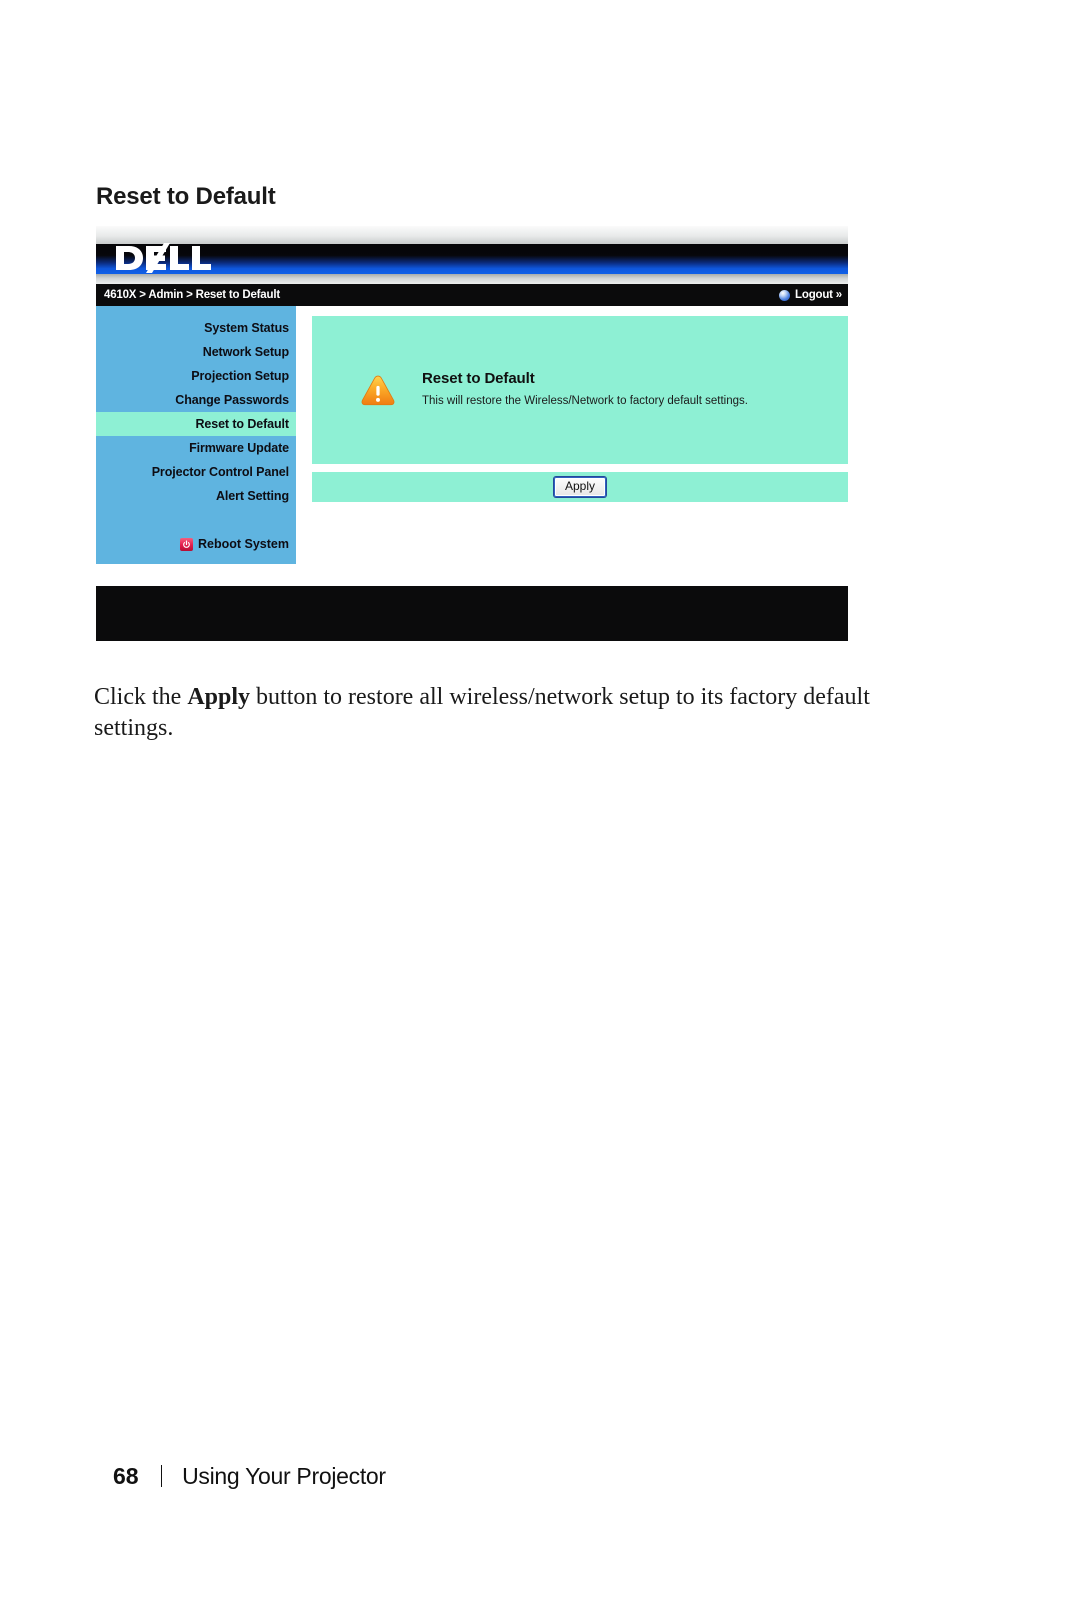  I want to click on footer-section-title: Using Your Projector, so click(284, 1476).